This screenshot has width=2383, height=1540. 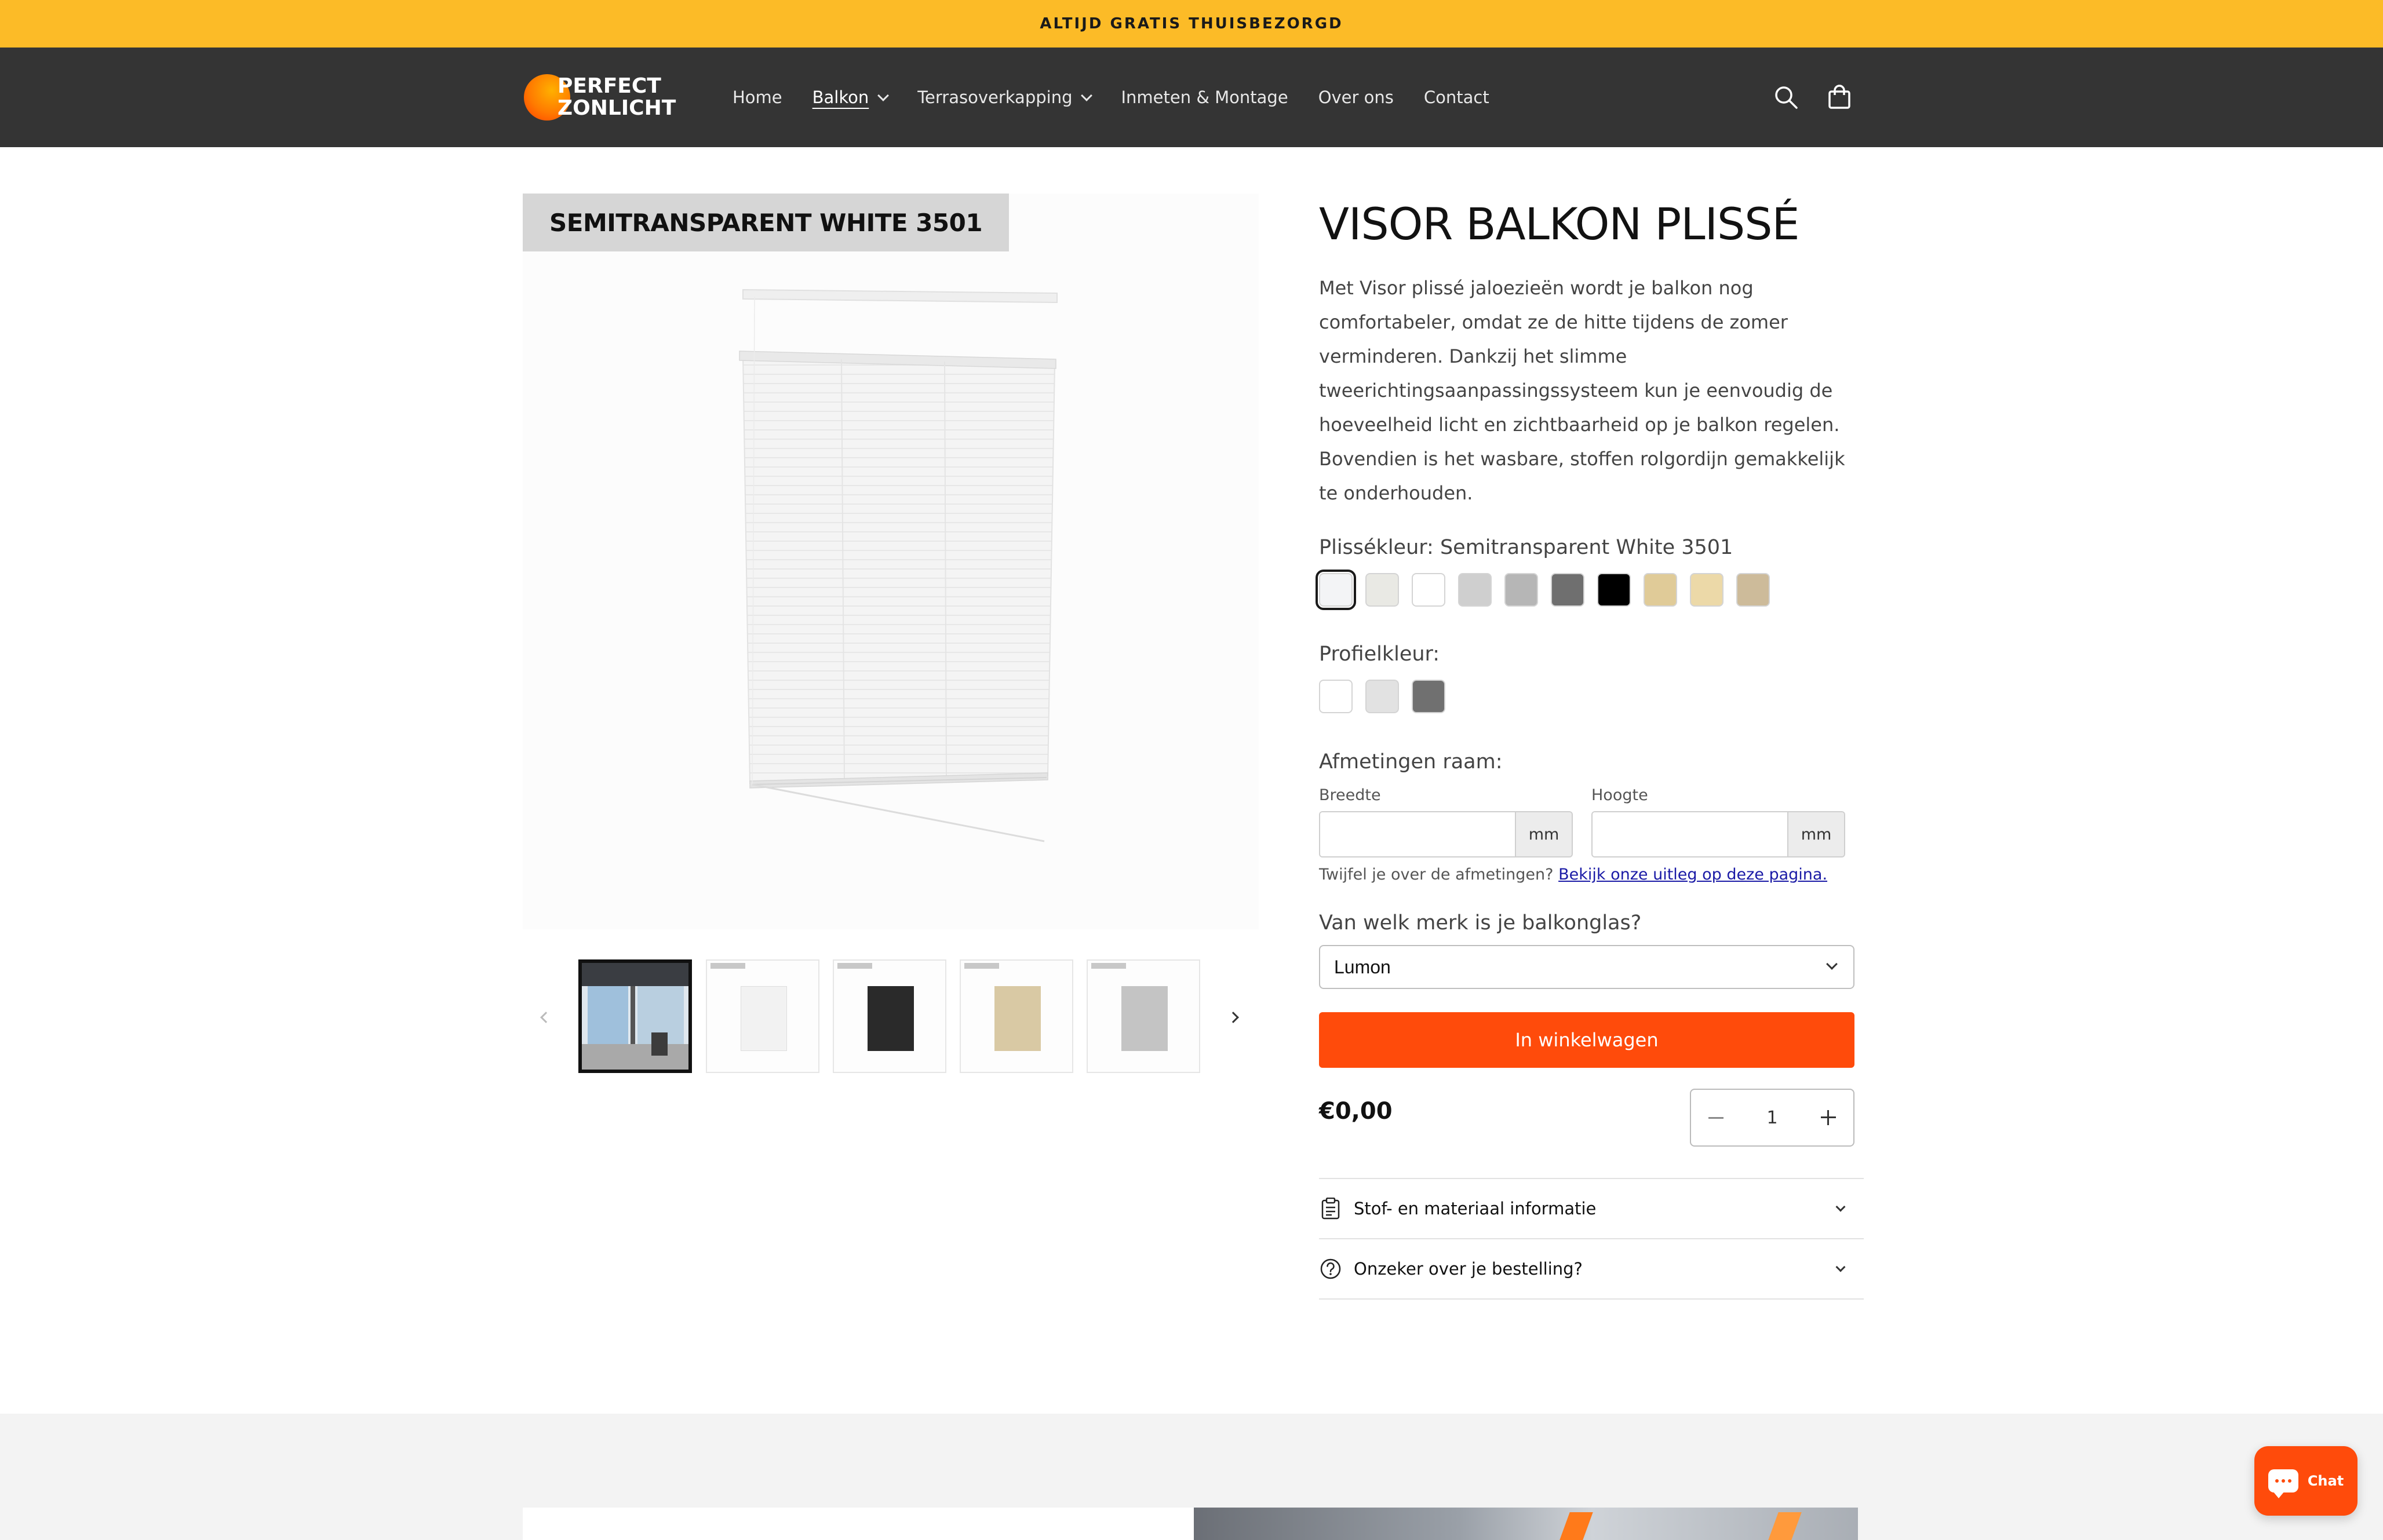 I want to click on add-to-cart-label: In winkelwagen, so click(x=1587, y=1040).